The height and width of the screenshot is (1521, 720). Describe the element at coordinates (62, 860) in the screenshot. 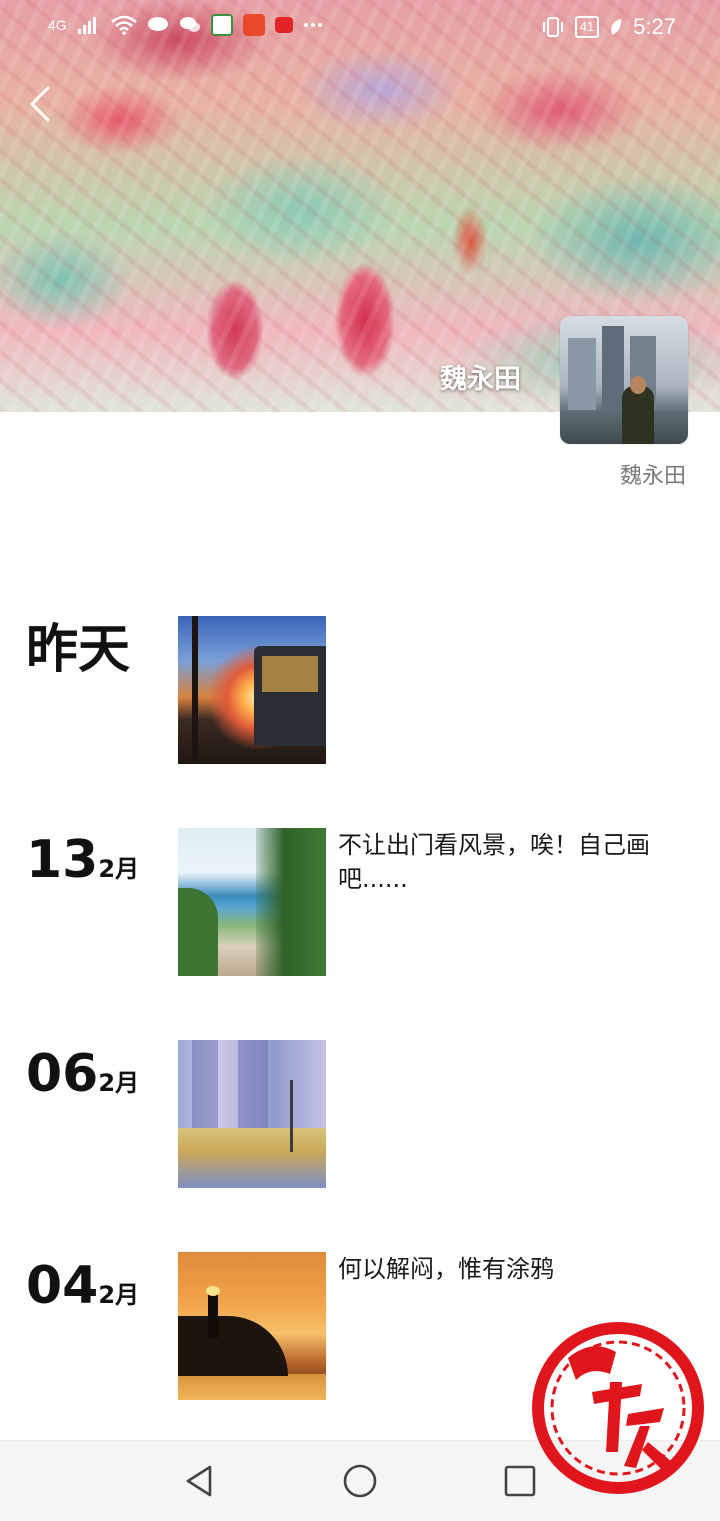

I see `entry-day: 13` at that location.